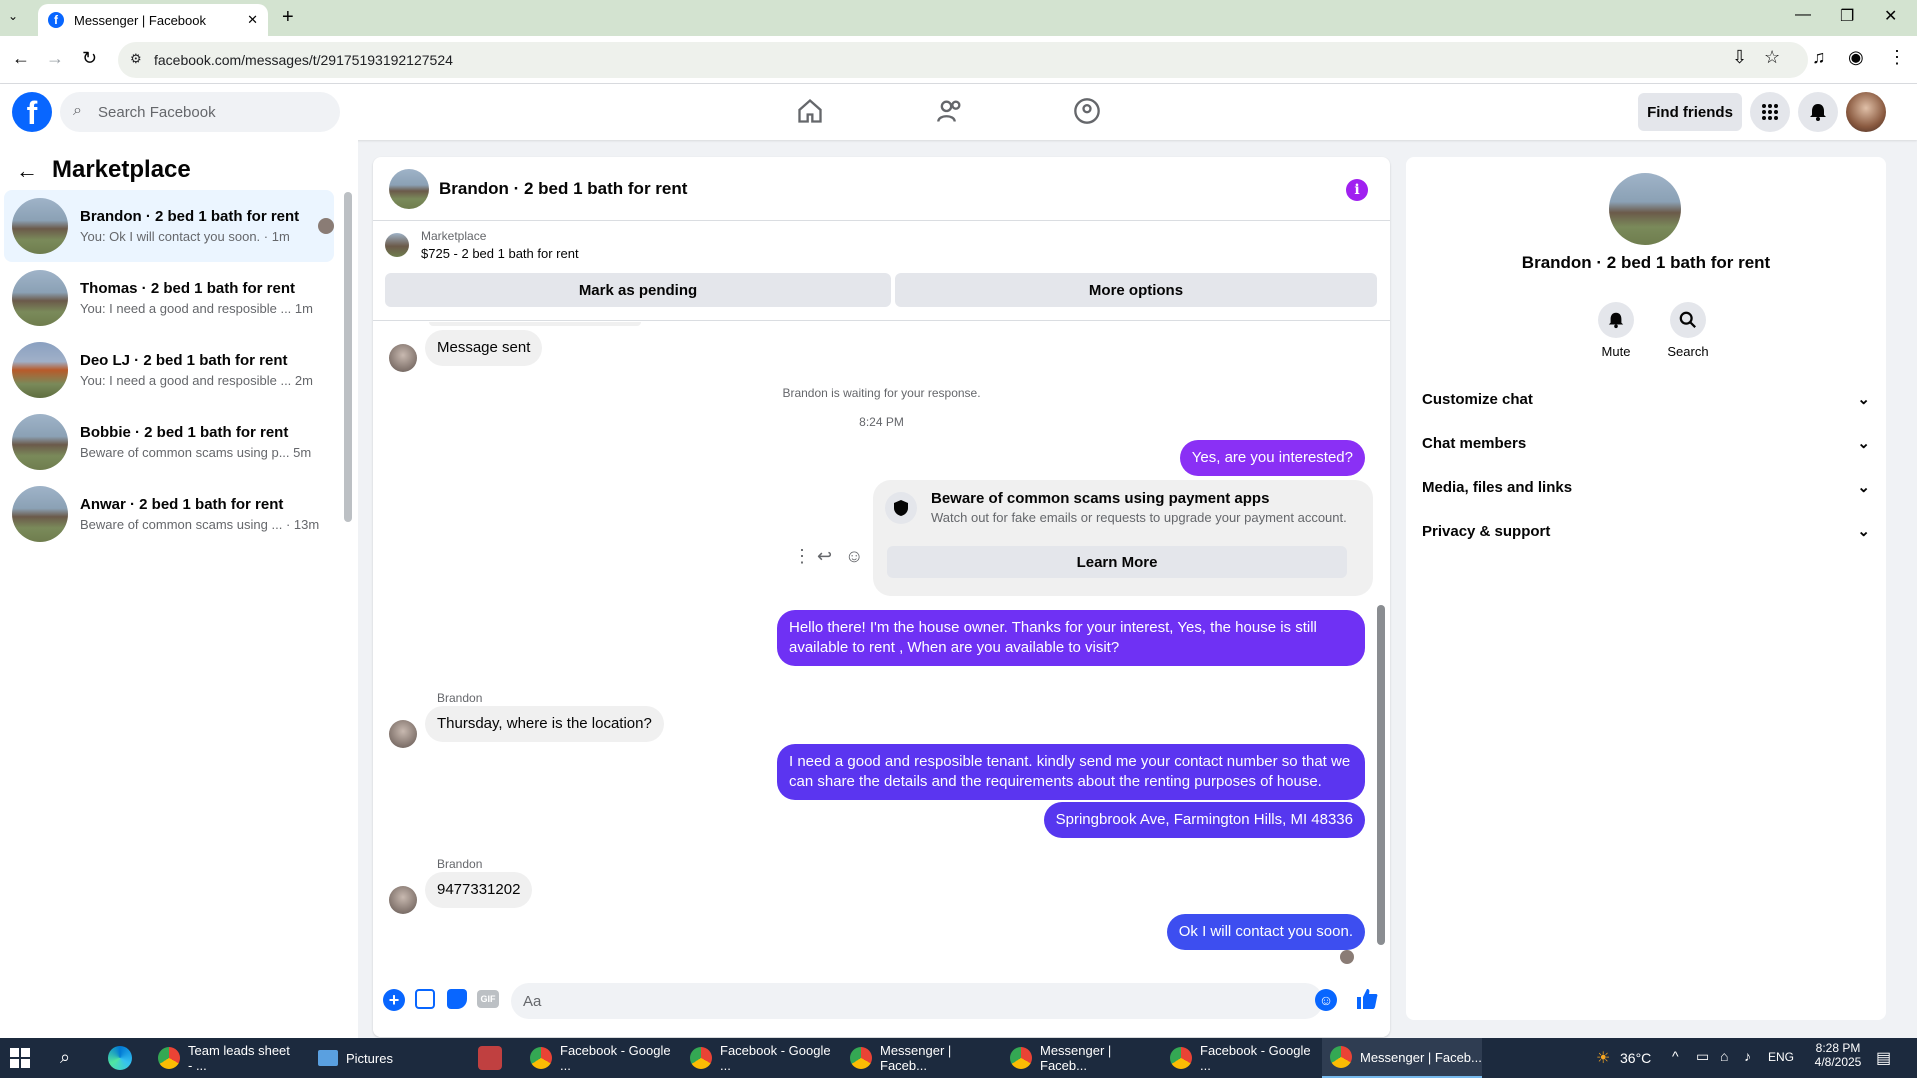 Image resolution: width=1917 pixels, height=1078 pixels. Describe the element at coordinates (1818, 112) in the screenshot. I see `notifications-bell-icon` at that location.